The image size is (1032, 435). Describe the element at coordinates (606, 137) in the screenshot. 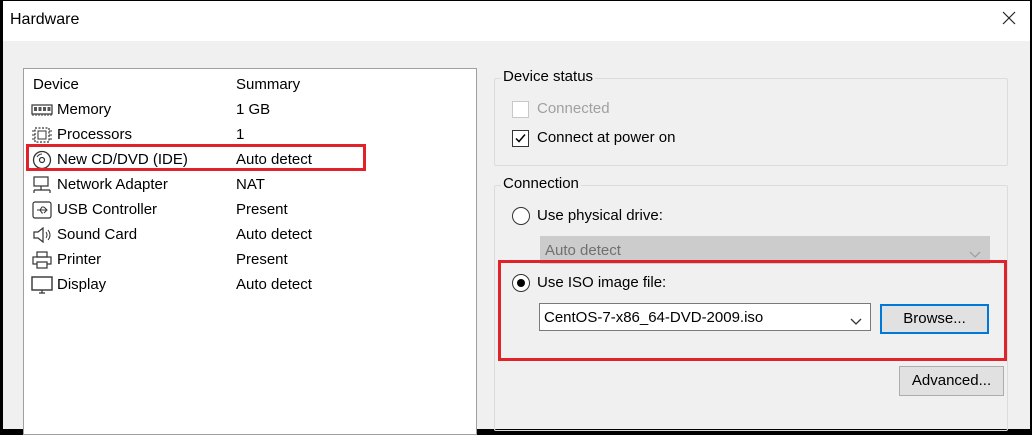

I see `connect-at-power-on-label: Connect at power on` at that location.